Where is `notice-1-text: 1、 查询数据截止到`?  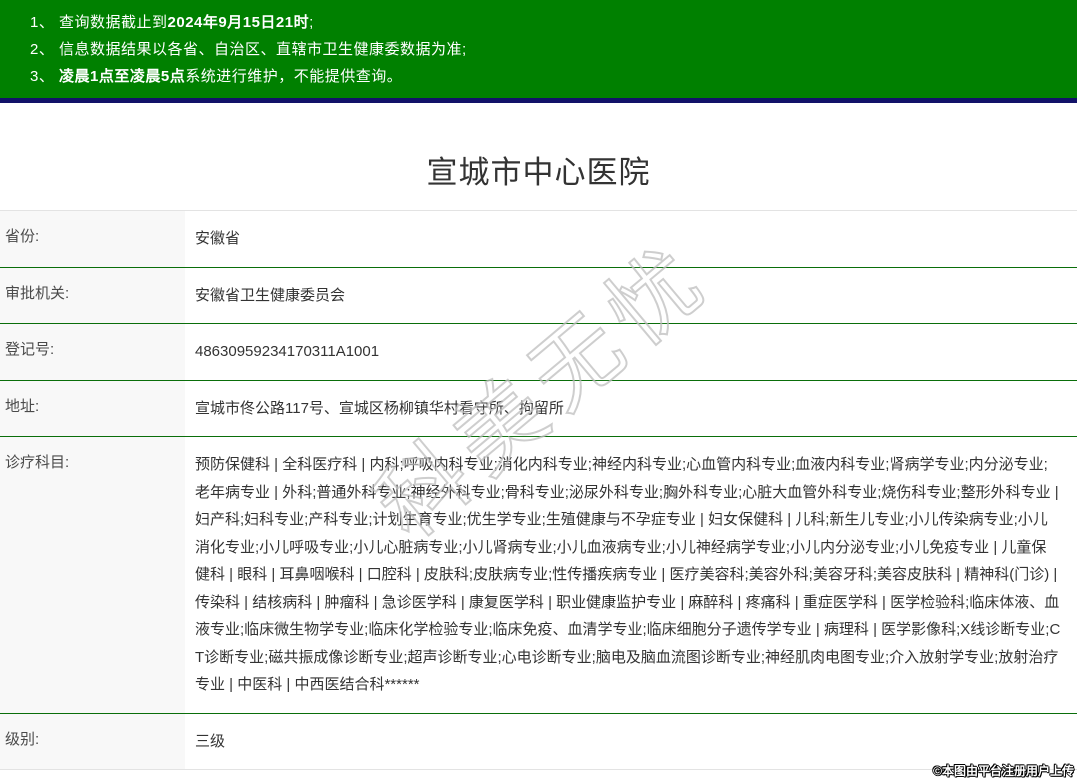 notice-1-text: 1、 查询数据截止到 is located at coordinates (99, 22).